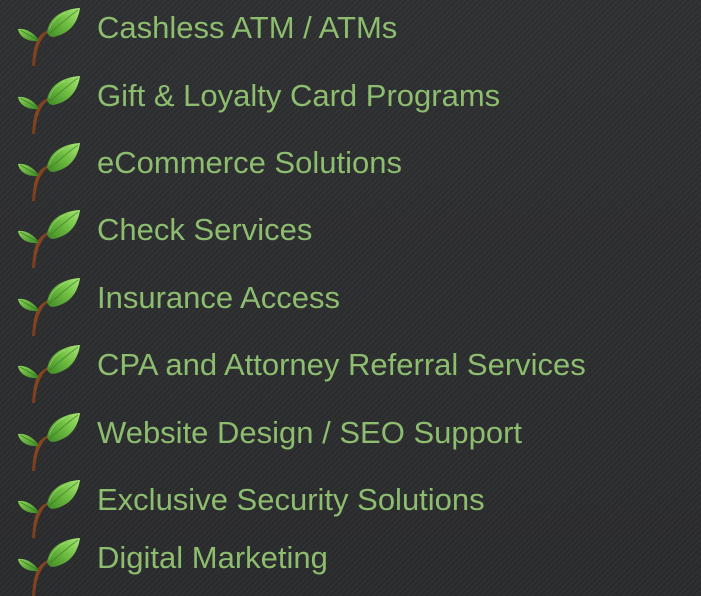 Image resolution: width=701 pixels, height=596 pixels. I want to click on service-label: Exclusive Security Solutions, so click(291, 500).